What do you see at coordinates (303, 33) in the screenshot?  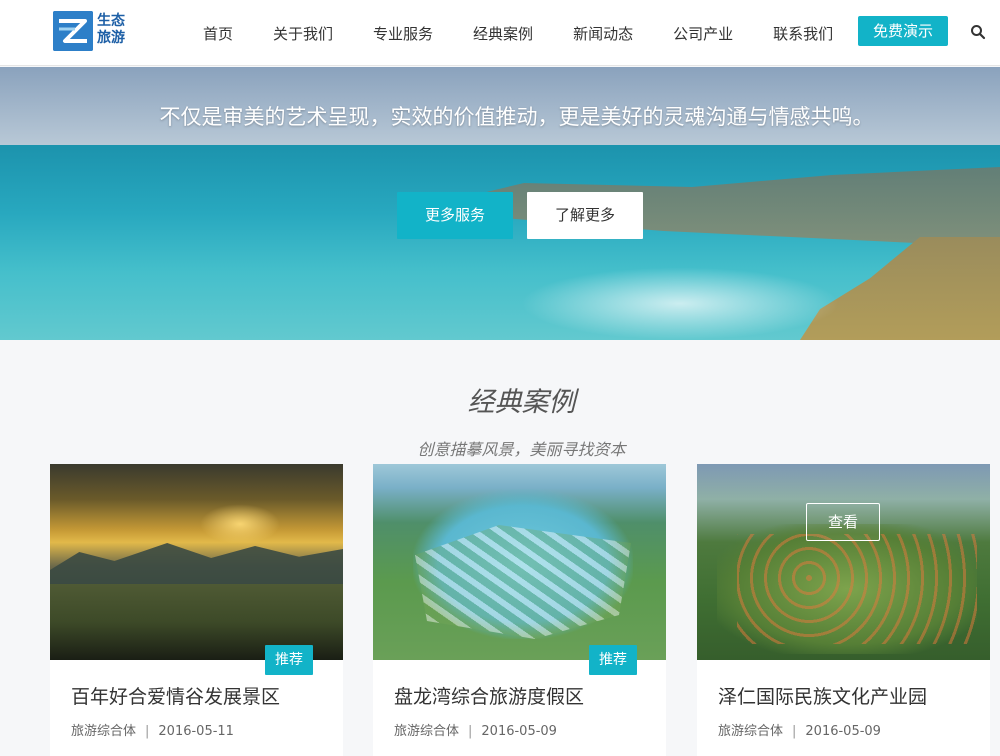 I see `nav-item-about: 关于我们` at bounding box center [303, 33].